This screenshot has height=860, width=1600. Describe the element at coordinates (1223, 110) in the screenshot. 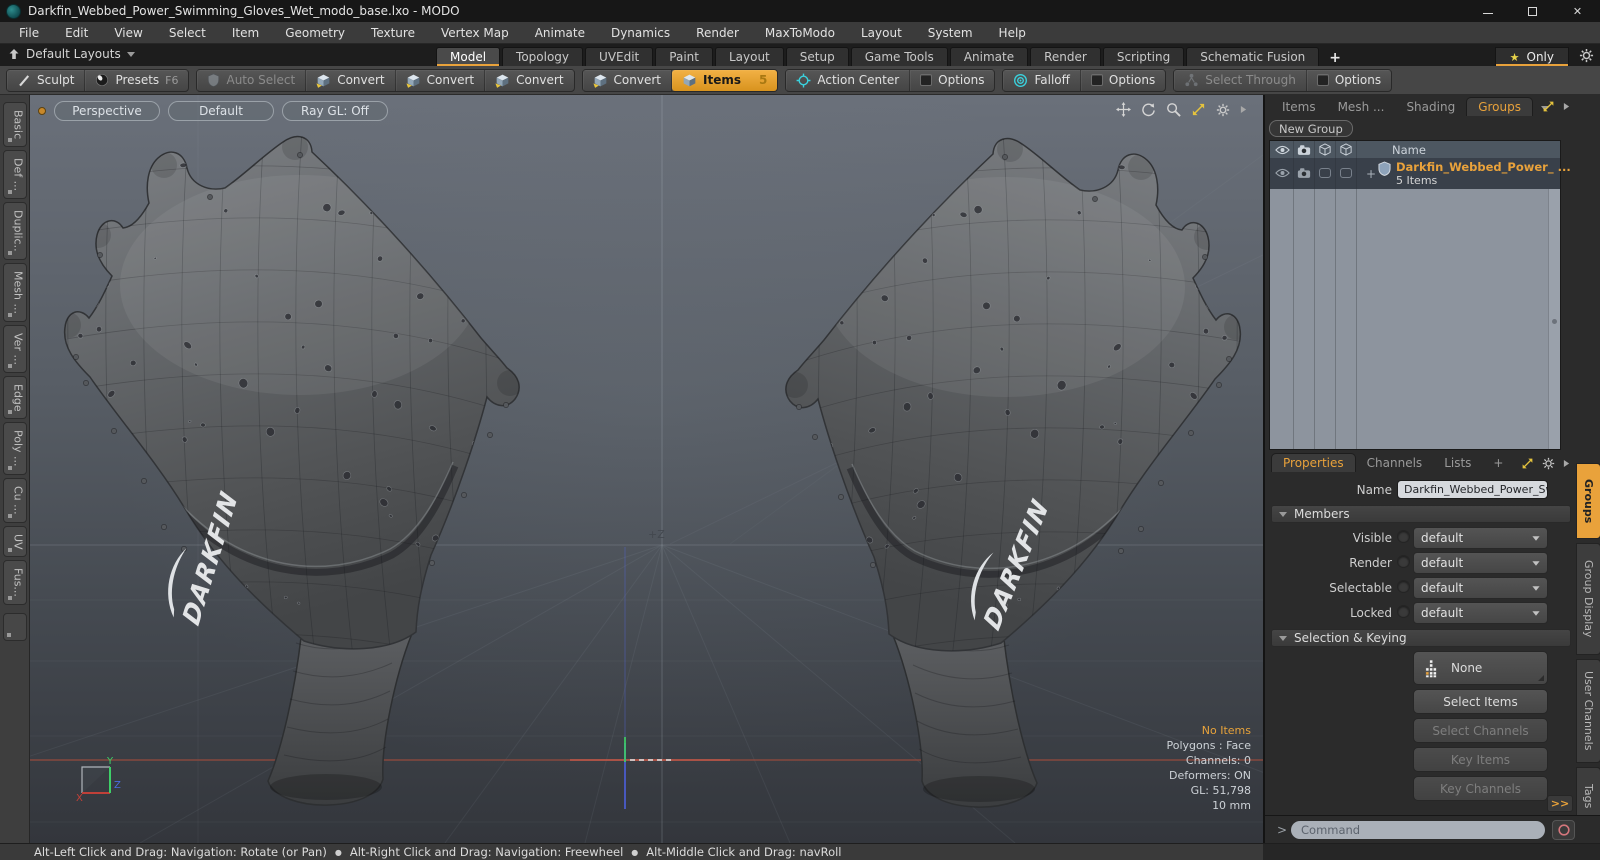

I see `viewport-gear-icon` at that location.